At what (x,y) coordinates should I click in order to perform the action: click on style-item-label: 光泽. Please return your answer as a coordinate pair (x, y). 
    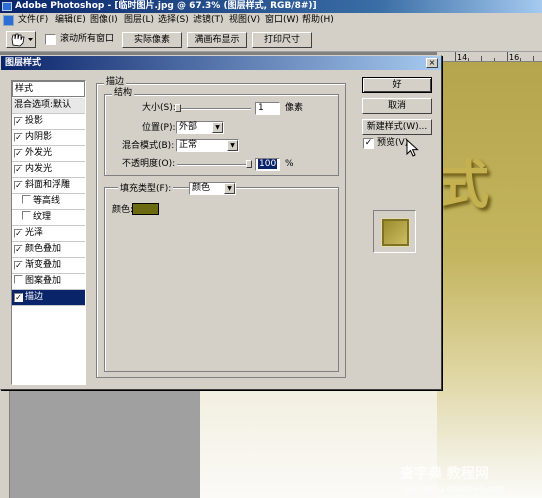
    Looking at the image, I should click on (34, 233).